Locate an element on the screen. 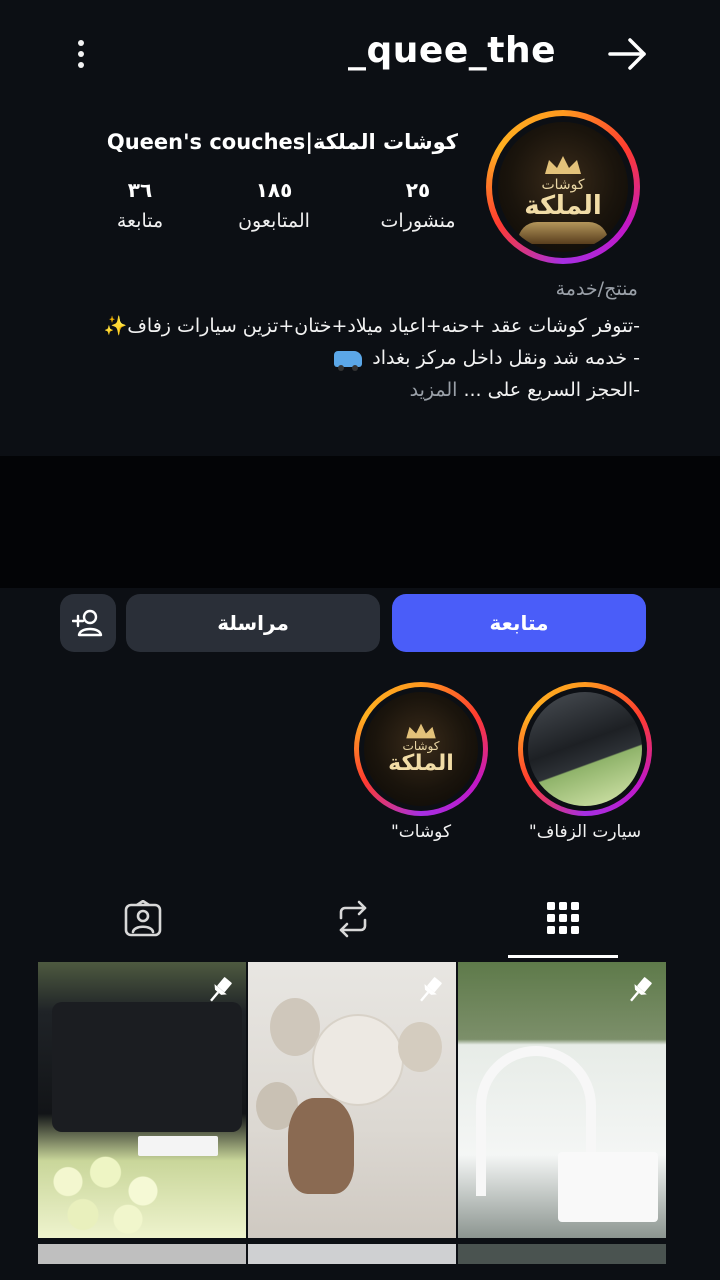 The image size is (720, 1280). tagged-person-icon is located at coordinates (143, 918).